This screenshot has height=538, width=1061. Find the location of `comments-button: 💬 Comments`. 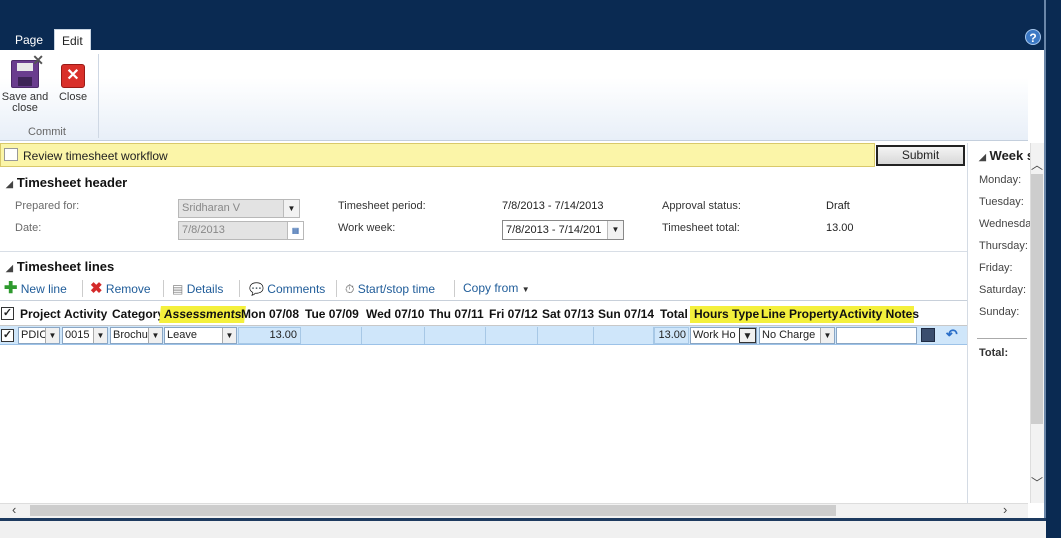

comments-button: 💬 Comments is located at coordinates (287, 289).